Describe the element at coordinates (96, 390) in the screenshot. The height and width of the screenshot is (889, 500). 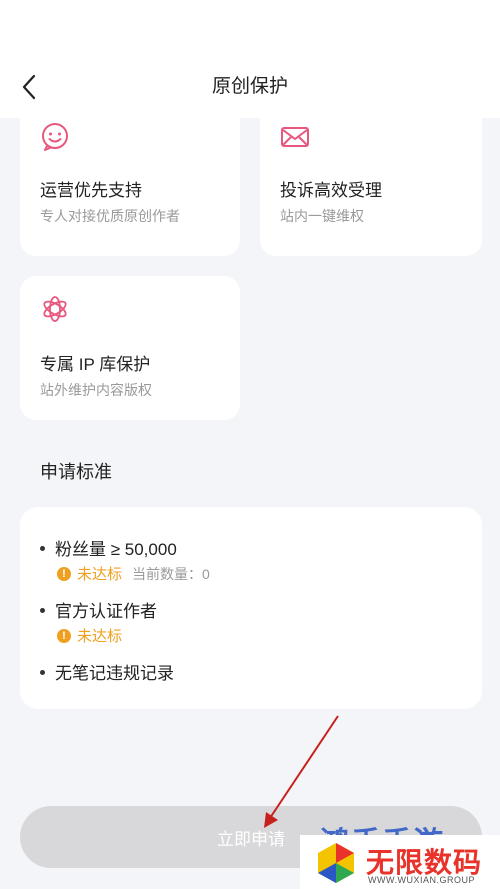
I see `card-subtitle: 站外维护内容版权` at that location.